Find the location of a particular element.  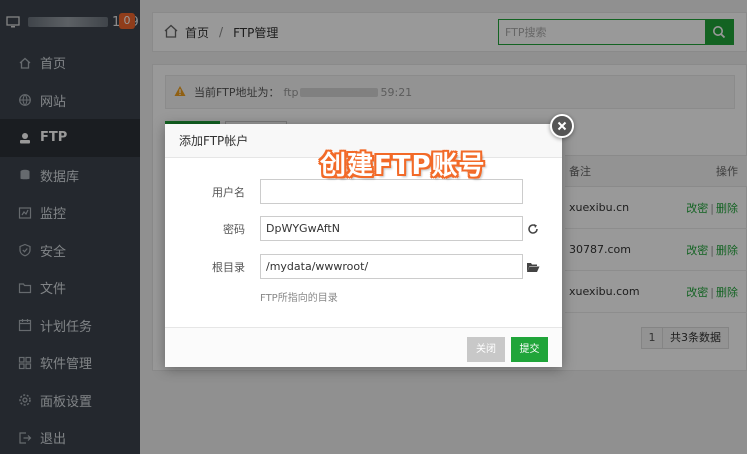

refresh-icon is located at coordinates (533, 229).